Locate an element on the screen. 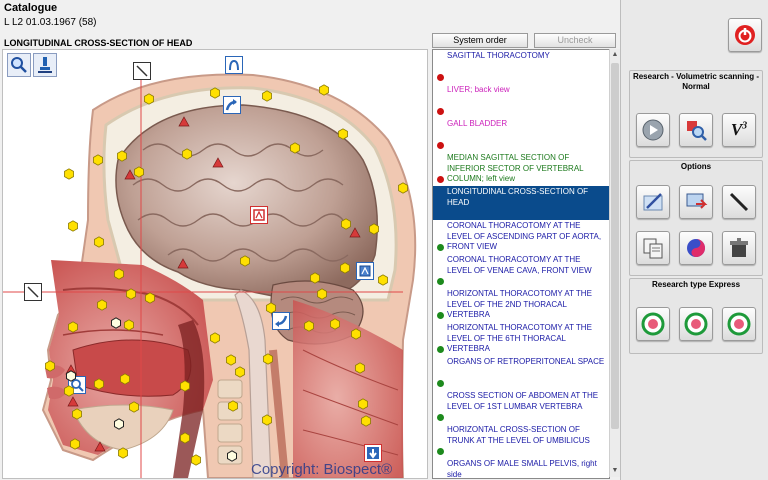  list-item: SAGITTAL THORACOTOMY is located at coordinates (521, 67).